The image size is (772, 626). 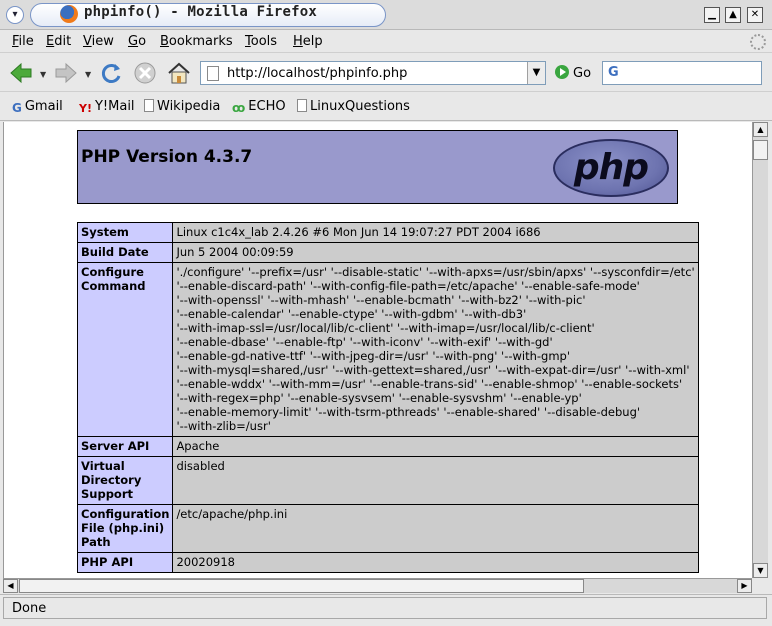 What do you see at coordinates (114, 106) in the screenshot?
I see `bookmark-label: Y!Mail` at bounding box center [114, 106].